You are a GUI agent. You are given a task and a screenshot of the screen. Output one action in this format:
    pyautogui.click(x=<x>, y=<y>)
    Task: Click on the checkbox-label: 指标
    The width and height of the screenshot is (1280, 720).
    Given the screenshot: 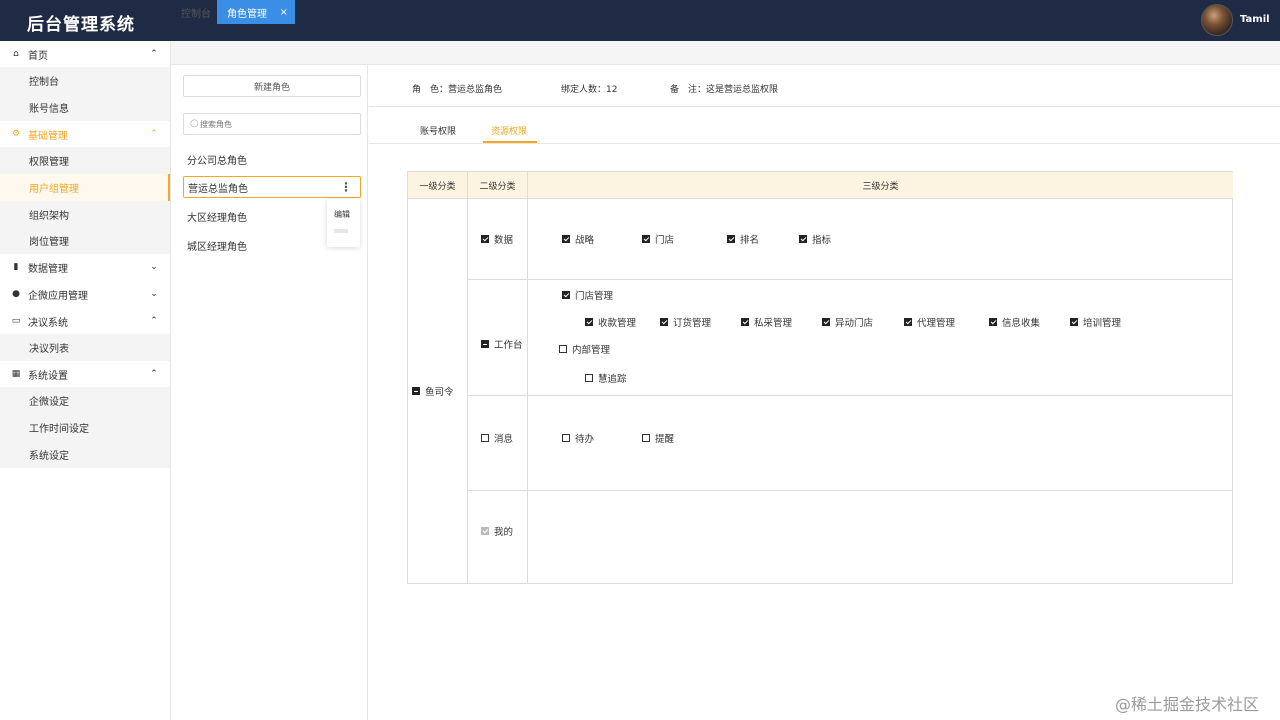 What is the action you would take?
    pyautogui.click(x=822, y=240)
    